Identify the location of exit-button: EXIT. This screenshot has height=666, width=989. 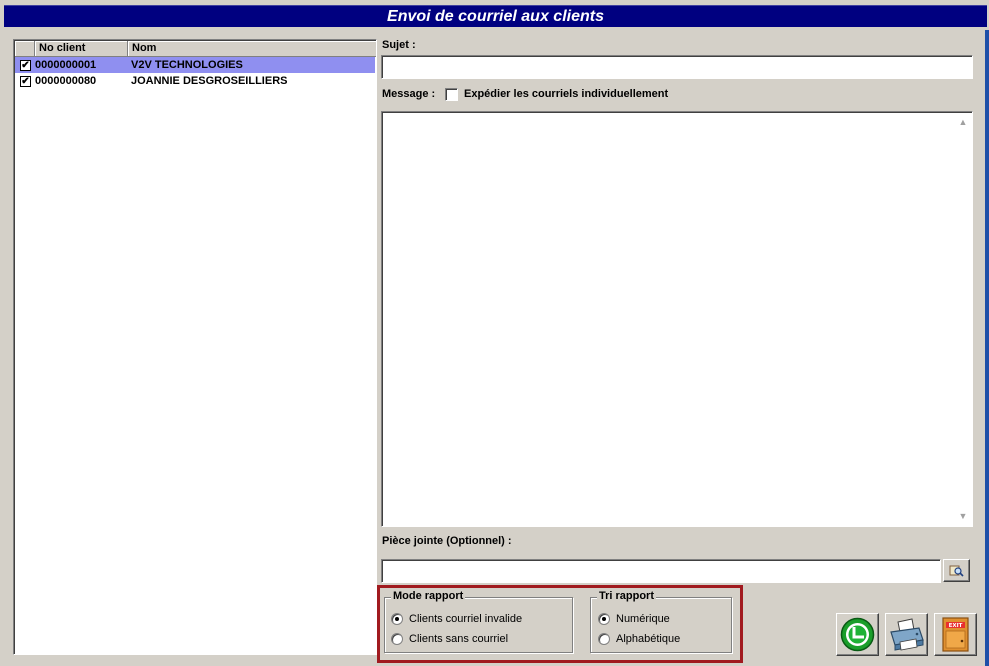
(955, 634).